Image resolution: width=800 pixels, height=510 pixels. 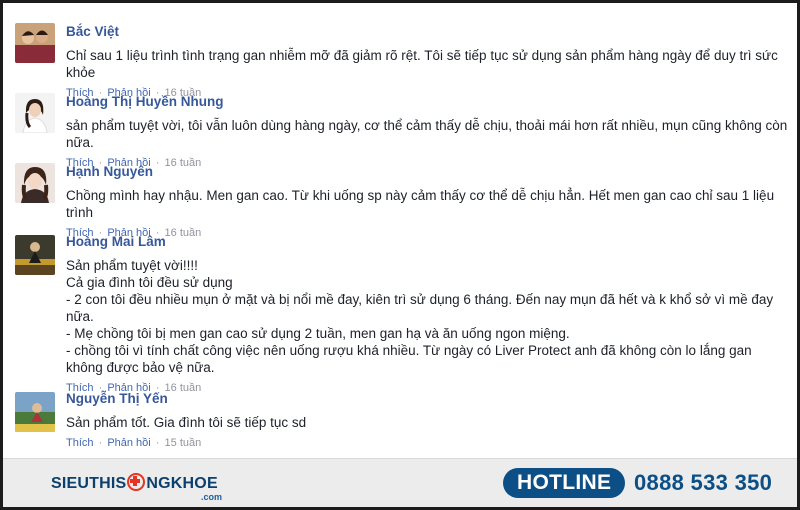 What do you see at coordinates (80, 443) in the screenshot?
I see `like-link: Thích` at bounding box center [80, 443].